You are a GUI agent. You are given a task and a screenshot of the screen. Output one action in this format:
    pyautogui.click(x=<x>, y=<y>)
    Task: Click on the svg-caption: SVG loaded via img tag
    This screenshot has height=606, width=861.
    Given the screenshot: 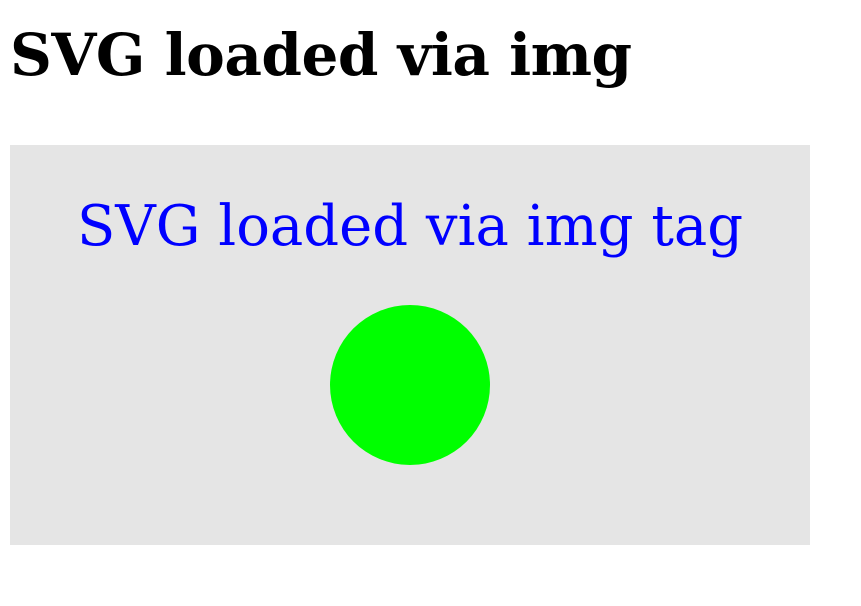 What is the action you would take?
    pyautogui.click(x=410, y=226)
    